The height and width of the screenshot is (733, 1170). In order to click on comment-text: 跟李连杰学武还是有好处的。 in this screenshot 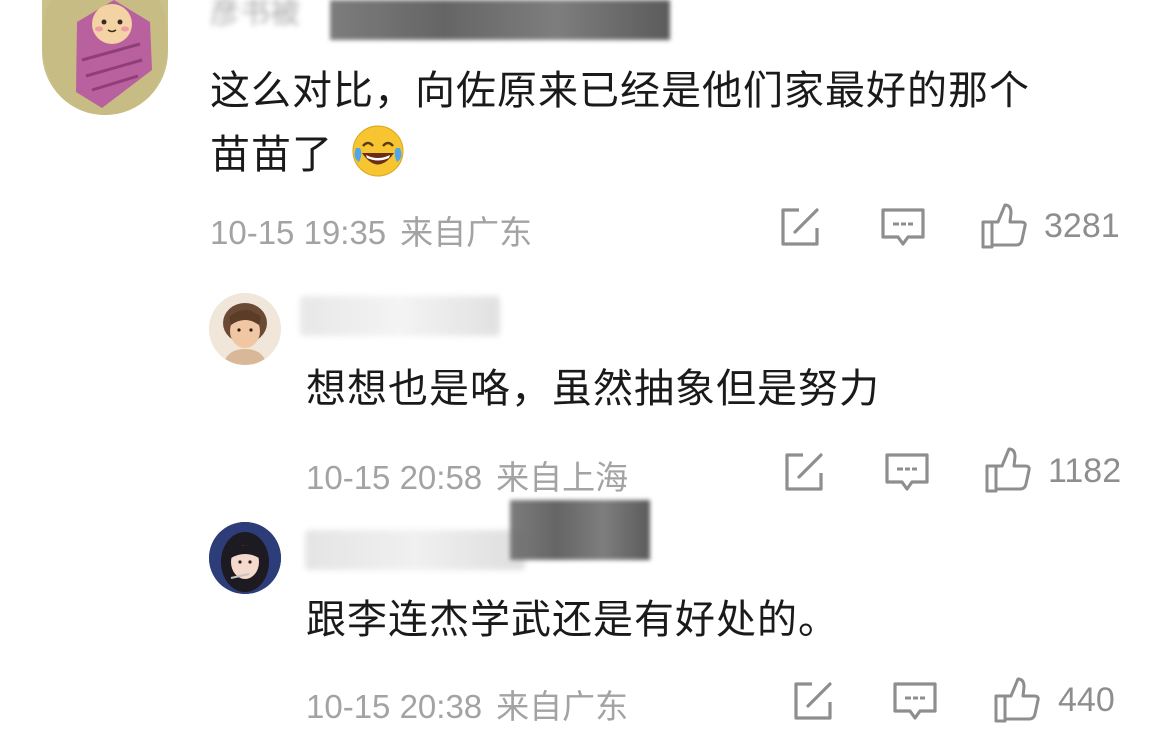, I will do `click(572, 620)`.